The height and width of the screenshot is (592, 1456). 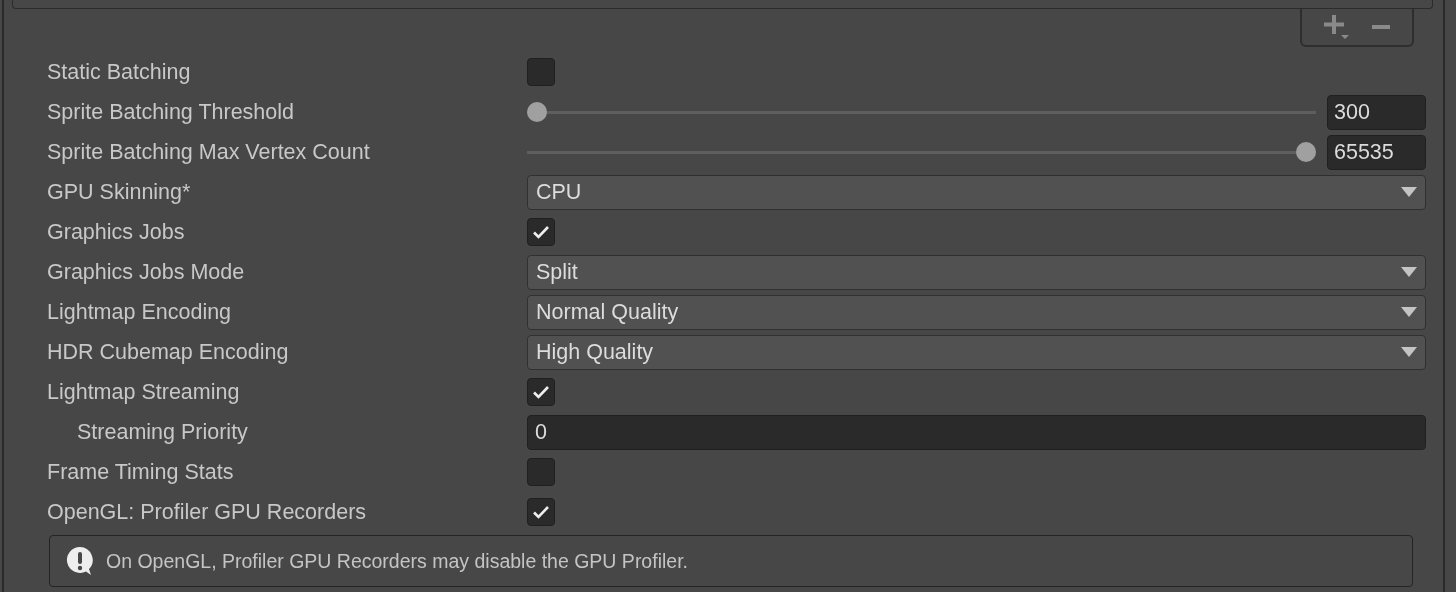 What do you see at coordinates (976, 272) in the screenshot?
I see `dropdown: Split` at bounding box center [976, 272].